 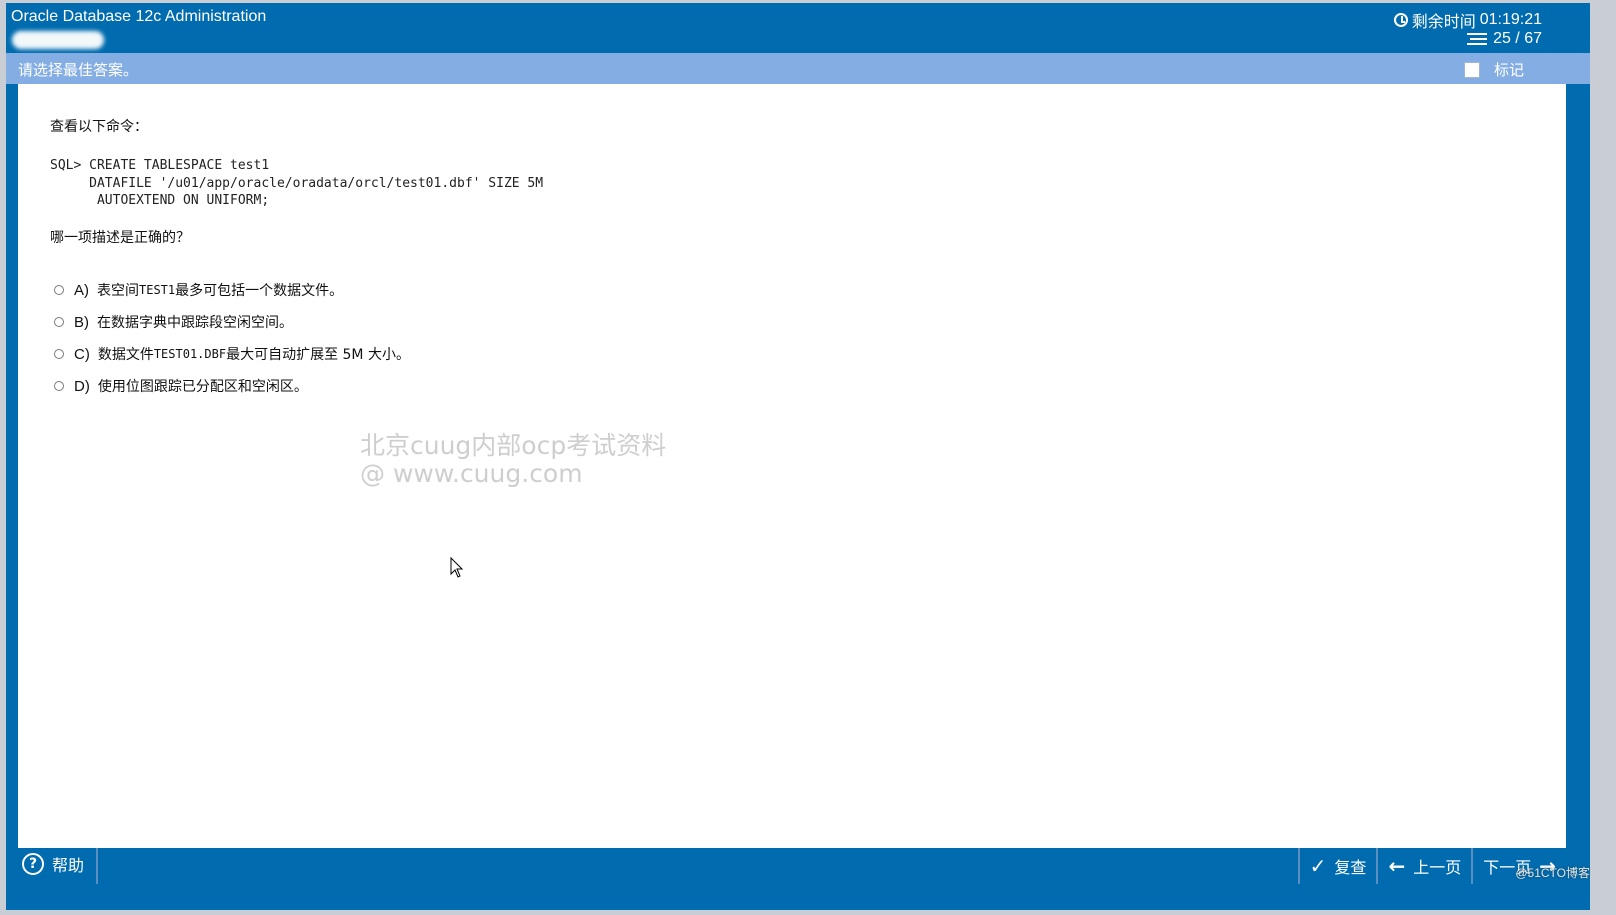 I want to click on previous-label: 上一页, so click(x=1437, y=867).